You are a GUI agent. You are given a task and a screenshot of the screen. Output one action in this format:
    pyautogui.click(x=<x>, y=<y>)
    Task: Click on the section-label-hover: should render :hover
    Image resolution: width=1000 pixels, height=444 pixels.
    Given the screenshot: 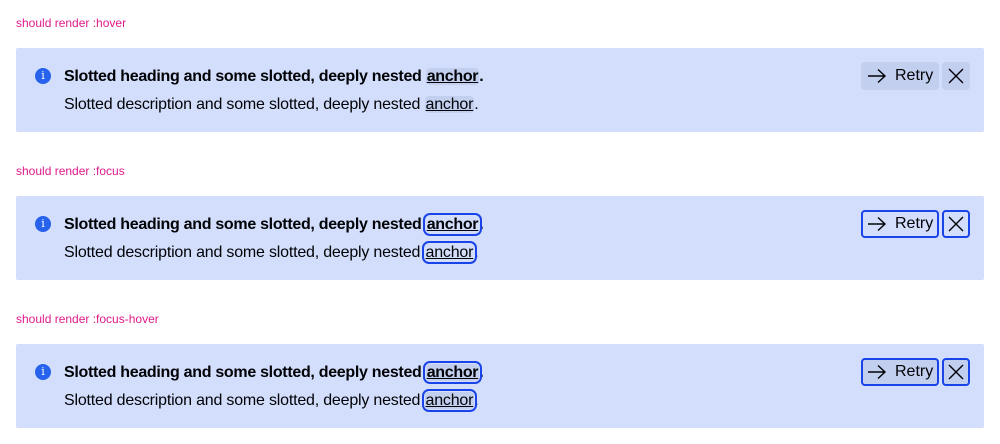 What is the action you would take?
    pyautogui.click(x=71, y=23)
    